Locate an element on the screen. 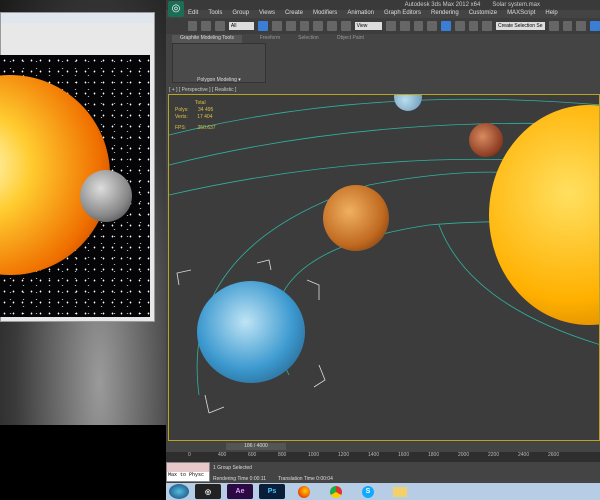 This screenshot has width=600, height=500. fps-label: FPS: is located at coordinates (181, 128).